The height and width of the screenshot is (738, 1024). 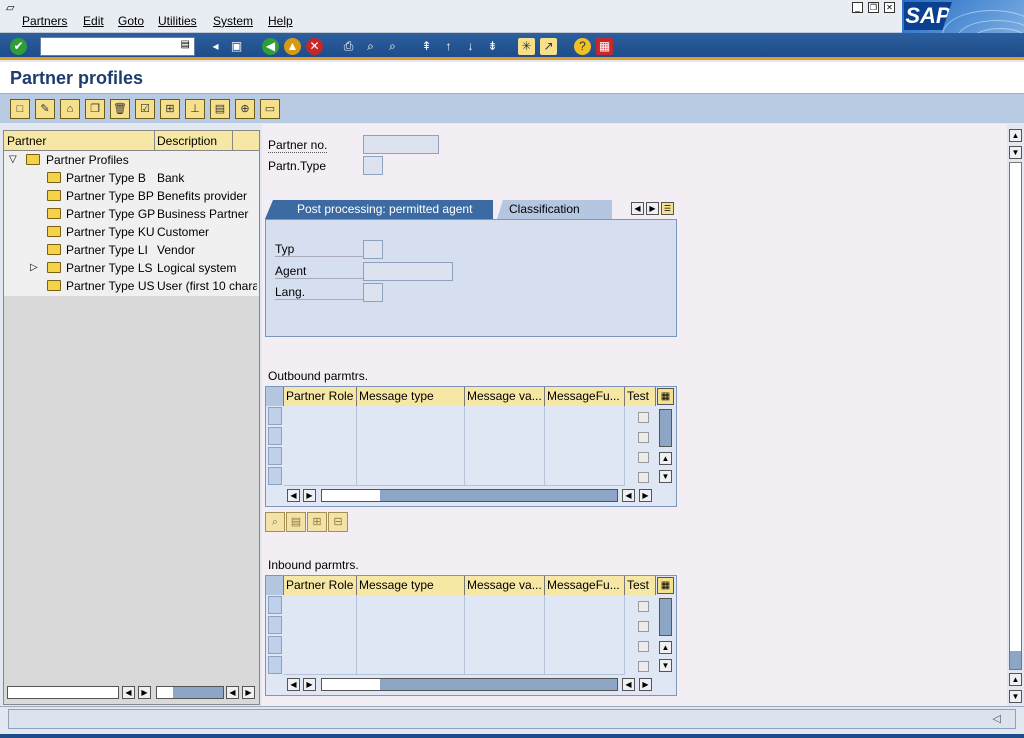 I want to click on create-icon: □, so click(x=20, y=109).